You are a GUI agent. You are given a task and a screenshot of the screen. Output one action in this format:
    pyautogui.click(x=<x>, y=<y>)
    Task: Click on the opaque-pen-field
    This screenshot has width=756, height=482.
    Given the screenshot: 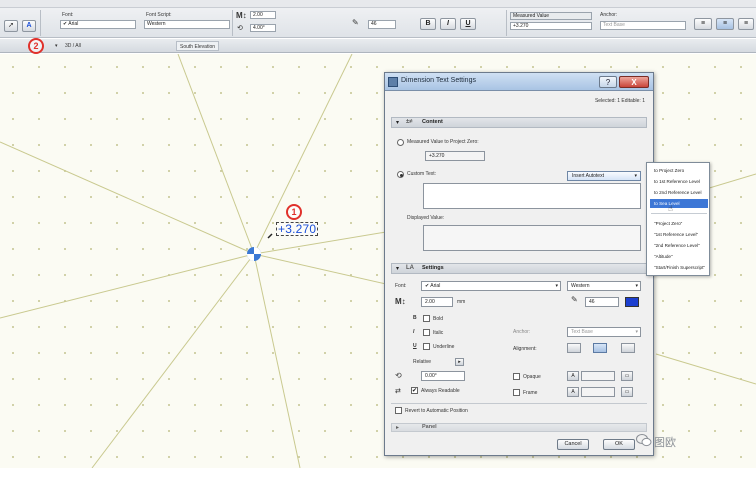 What is the action you would take?
    pyautogui.click(x=598, y=376)
    